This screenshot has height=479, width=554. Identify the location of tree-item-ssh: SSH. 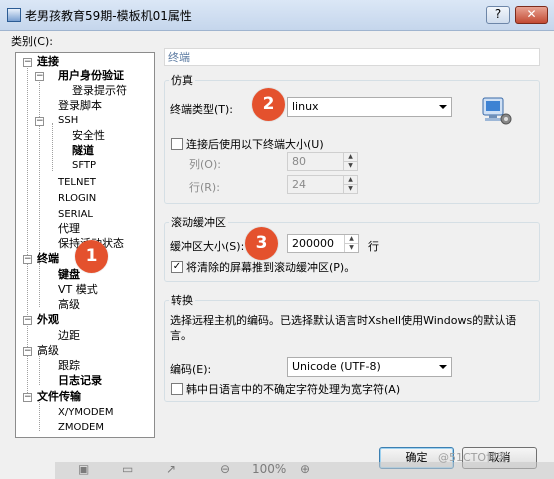
(68, 121).